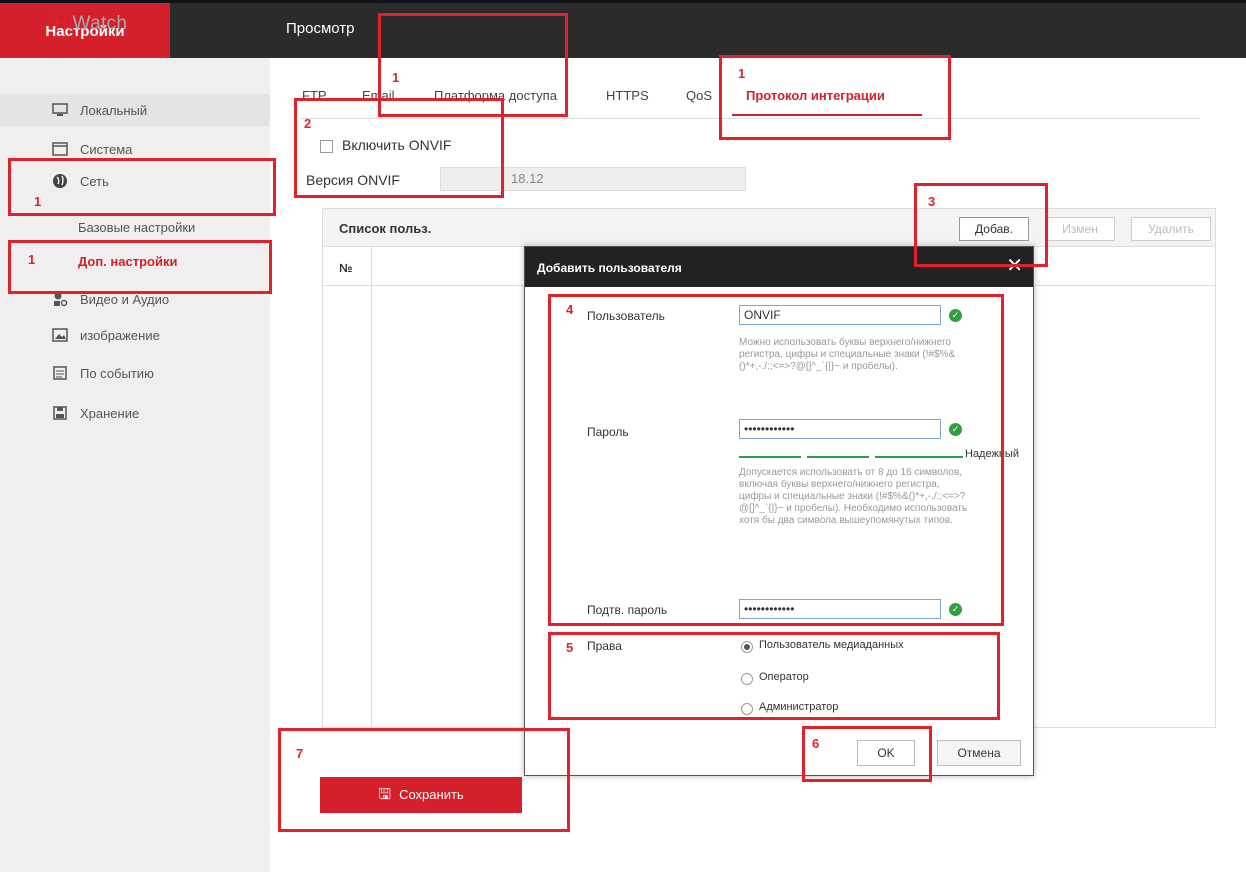 The width and height of the screenshot is (1246, 872). What do you see at coordinates (979, 753) in the screenshot?
I see `cancel-button: Отмена` at bounding box center [979, 753].